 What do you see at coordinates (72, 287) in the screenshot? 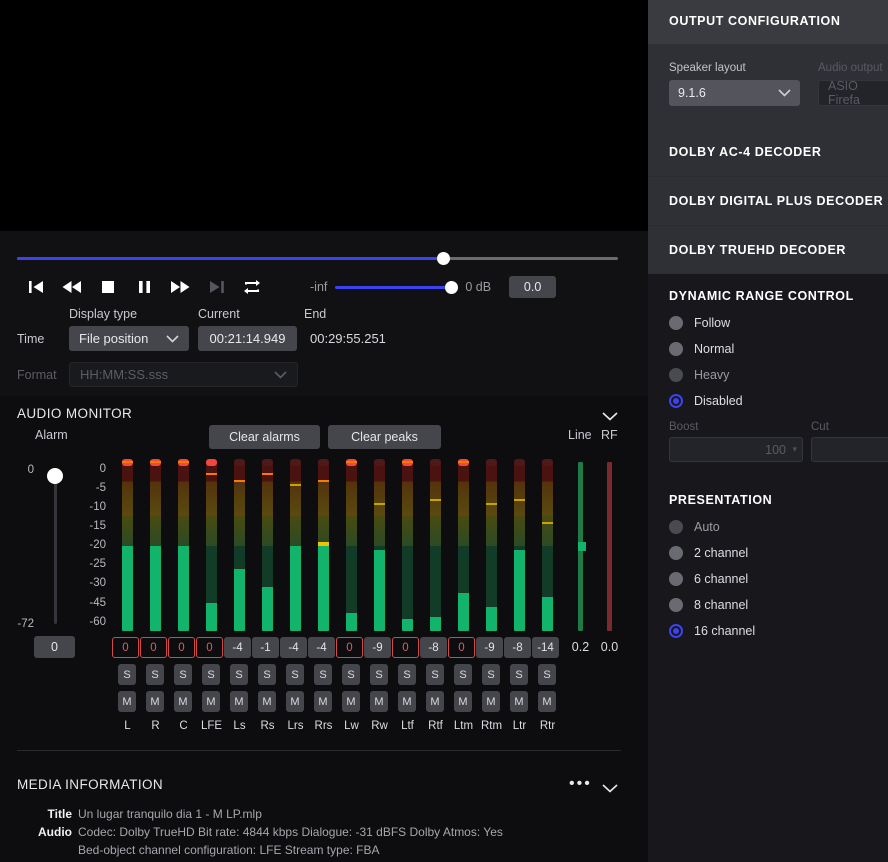
I see `rewind-icon` at bounding box center [72, 287].